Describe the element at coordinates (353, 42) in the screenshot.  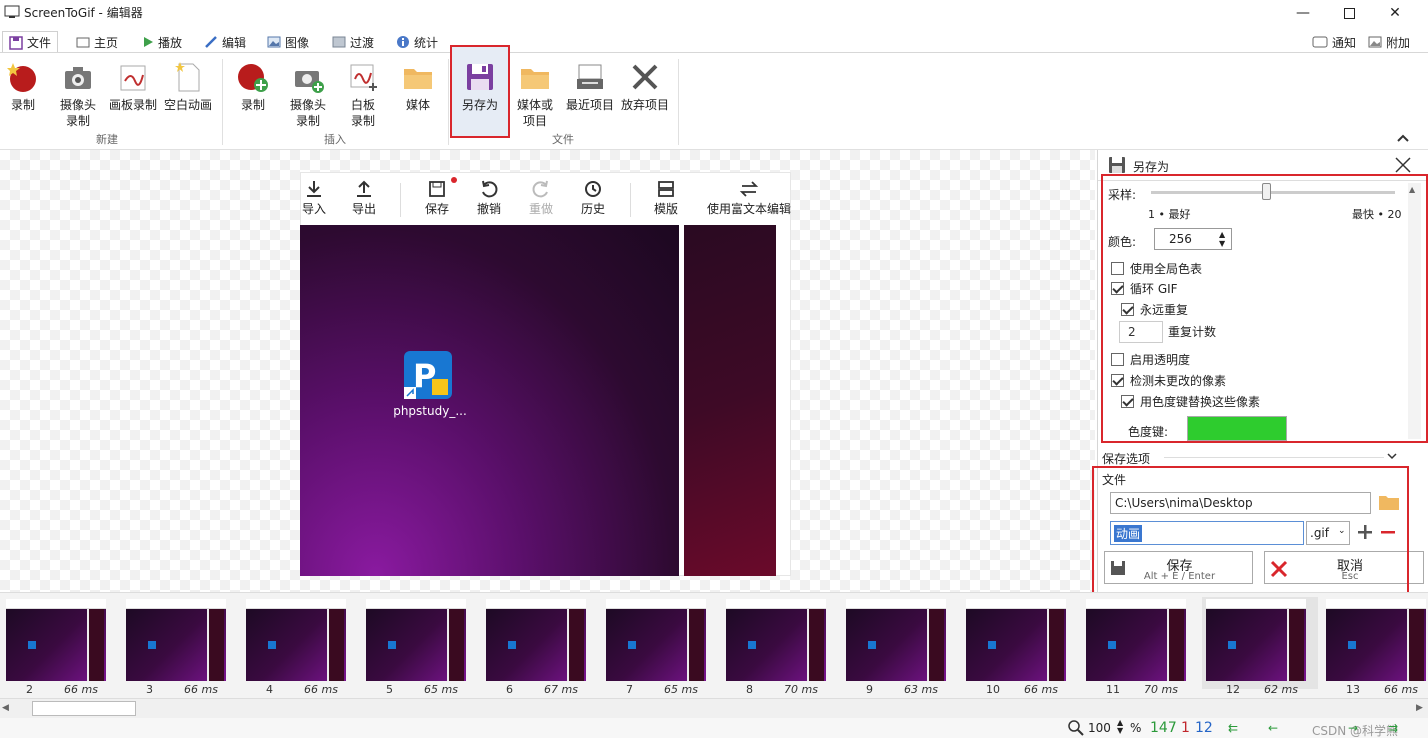
I see `tab-transition: 过渡` at that location.